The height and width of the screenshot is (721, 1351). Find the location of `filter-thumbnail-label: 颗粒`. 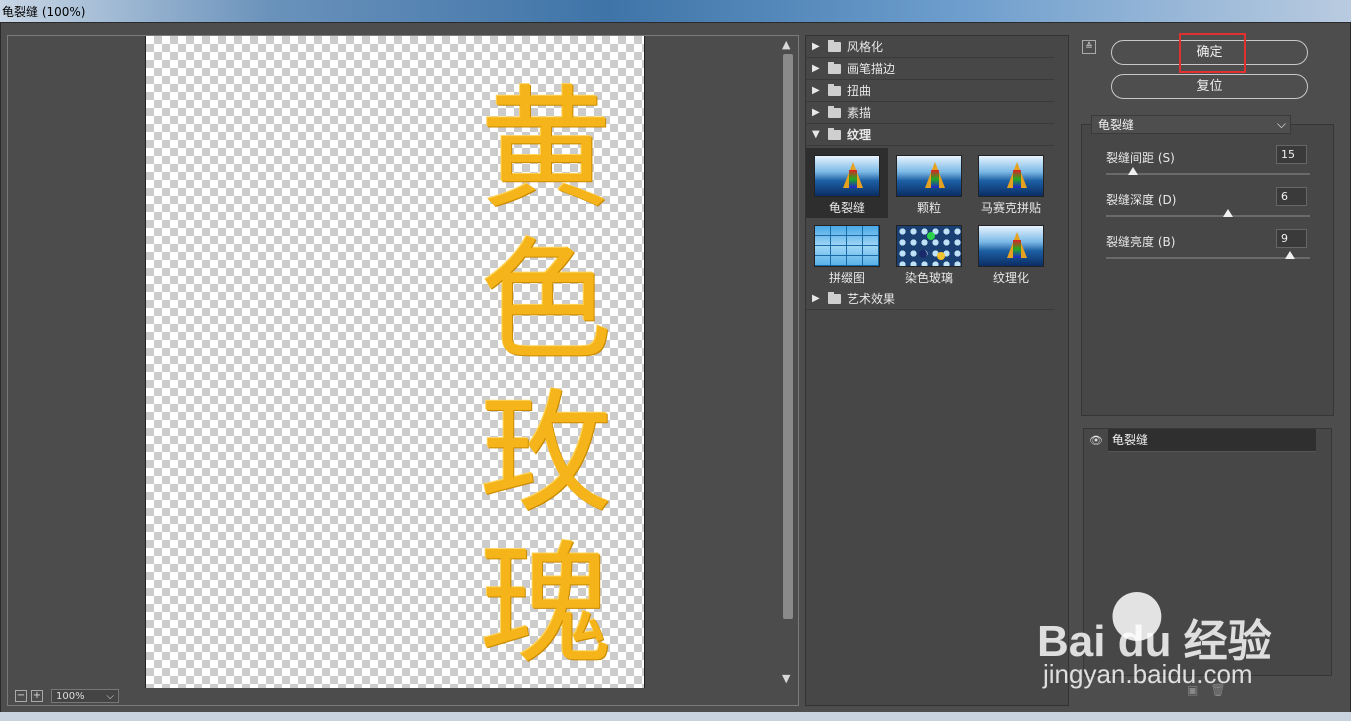

filter-thumbnail-label: 颗粒 is located at coordinates (928, 208).